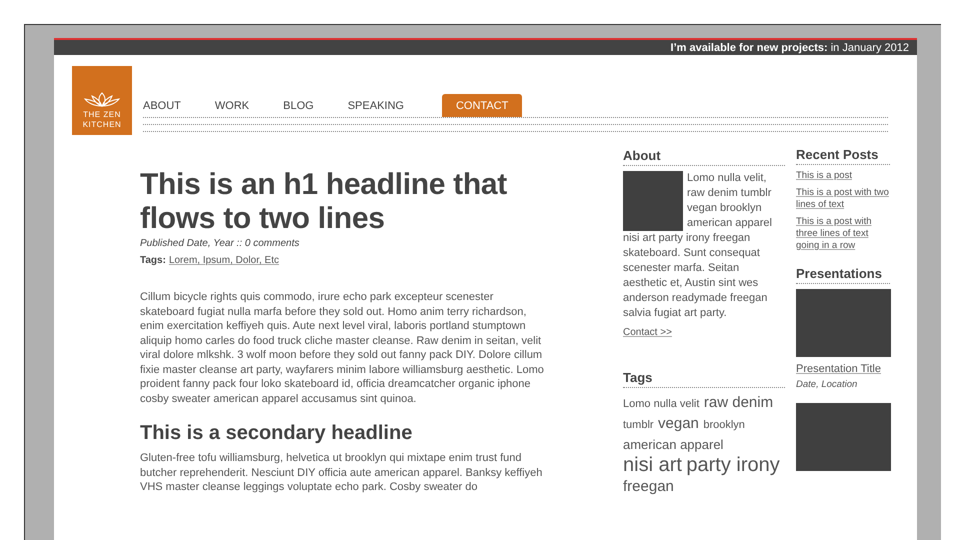 The width and height of the screenshot is (957, 540). I want to click on availability-text: I’m available for new projects: in January 2012, so click(789, 48).